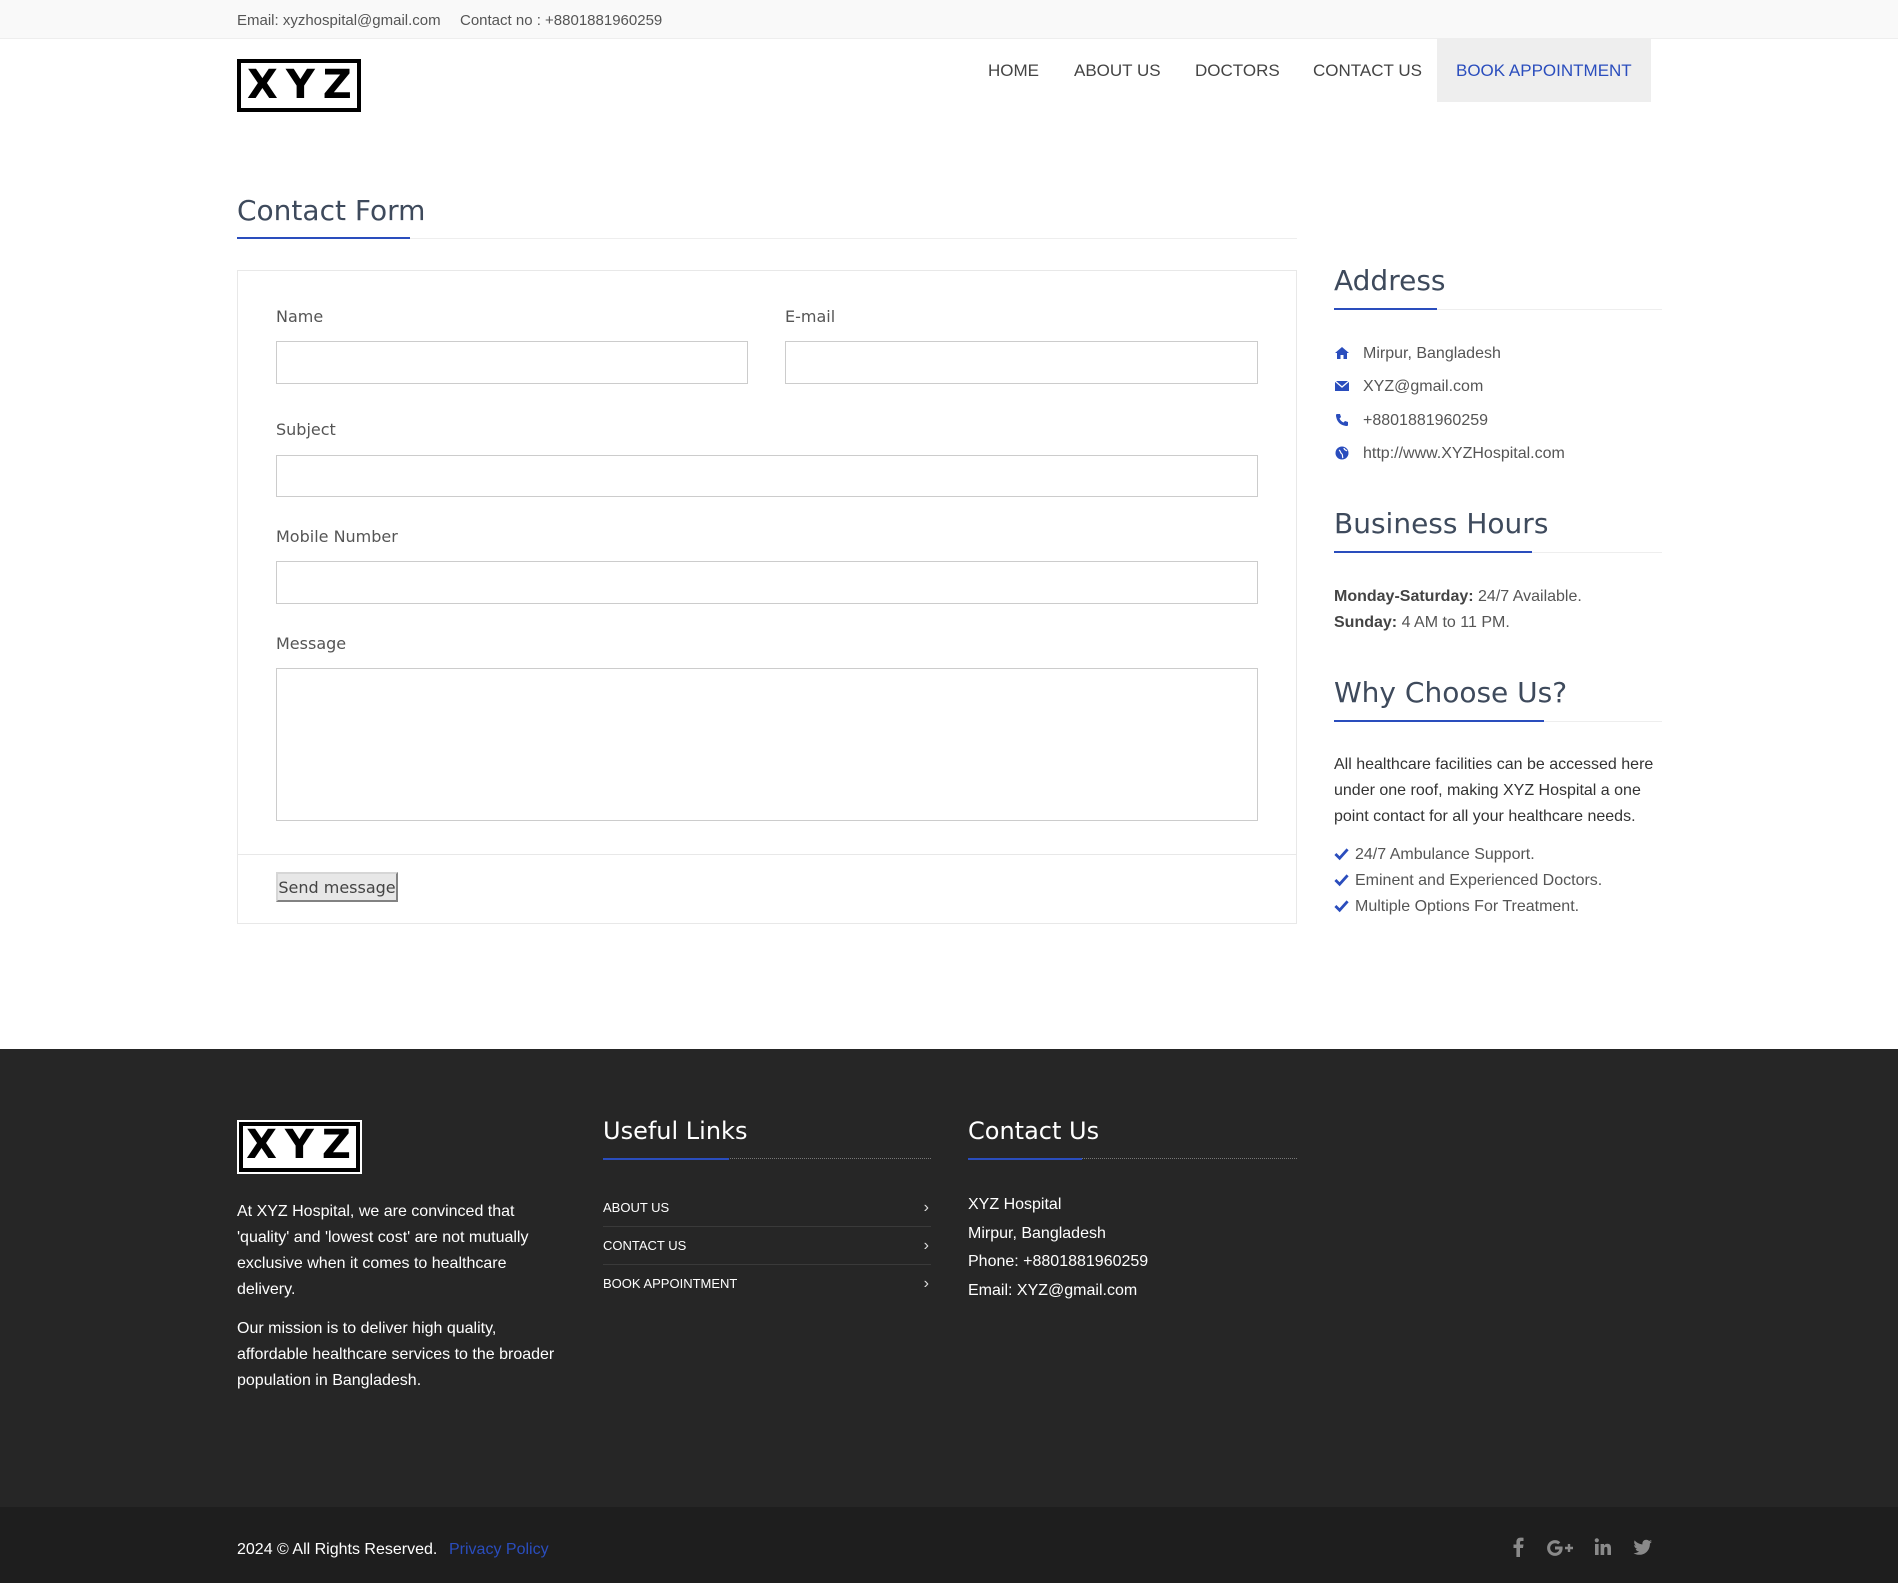 This screenshot has height=1583, width=1898. Describe the element at coordinates (1439, 721) in the screenshot. I see `why-underline` at that location.